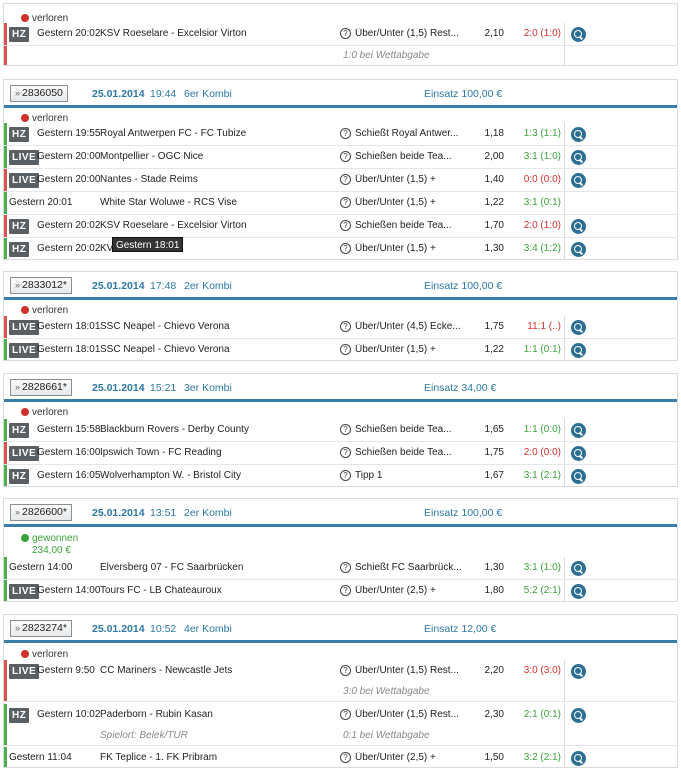 The image size is (681, 768). What do you see at coordinates (386, 735) in the screenshot?
I see `bet-note: 0:1 bei Wettabgabe` at bounding box center [386, 735].